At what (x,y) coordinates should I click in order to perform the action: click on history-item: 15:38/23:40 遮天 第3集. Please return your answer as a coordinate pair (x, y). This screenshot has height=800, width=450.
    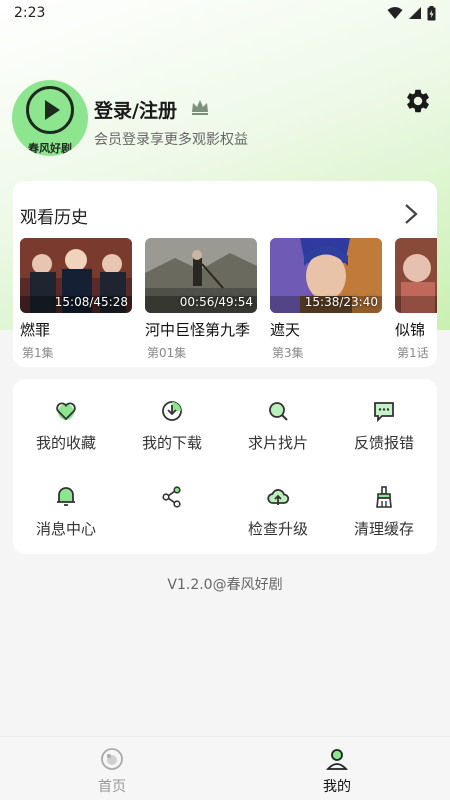
    Looking at the image, I should click on (326, 299).